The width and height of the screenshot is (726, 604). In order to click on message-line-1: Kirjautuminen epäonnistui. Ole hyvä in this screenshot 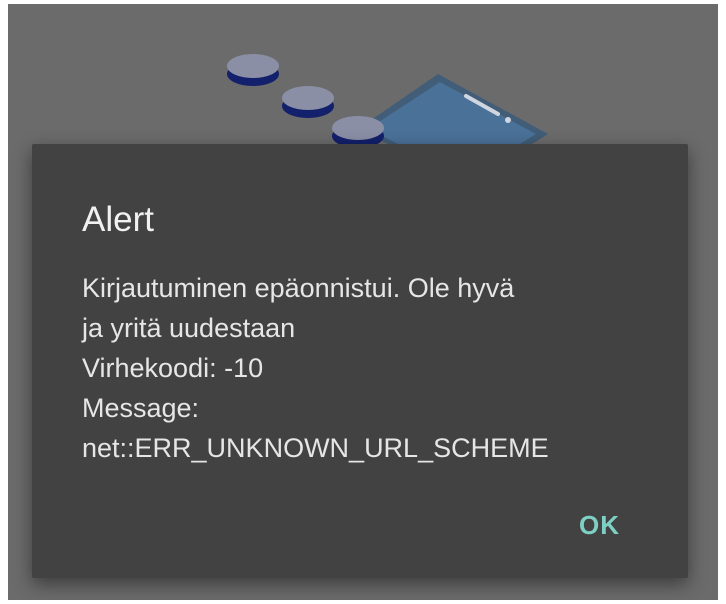, I will do `click(298, 288)`.